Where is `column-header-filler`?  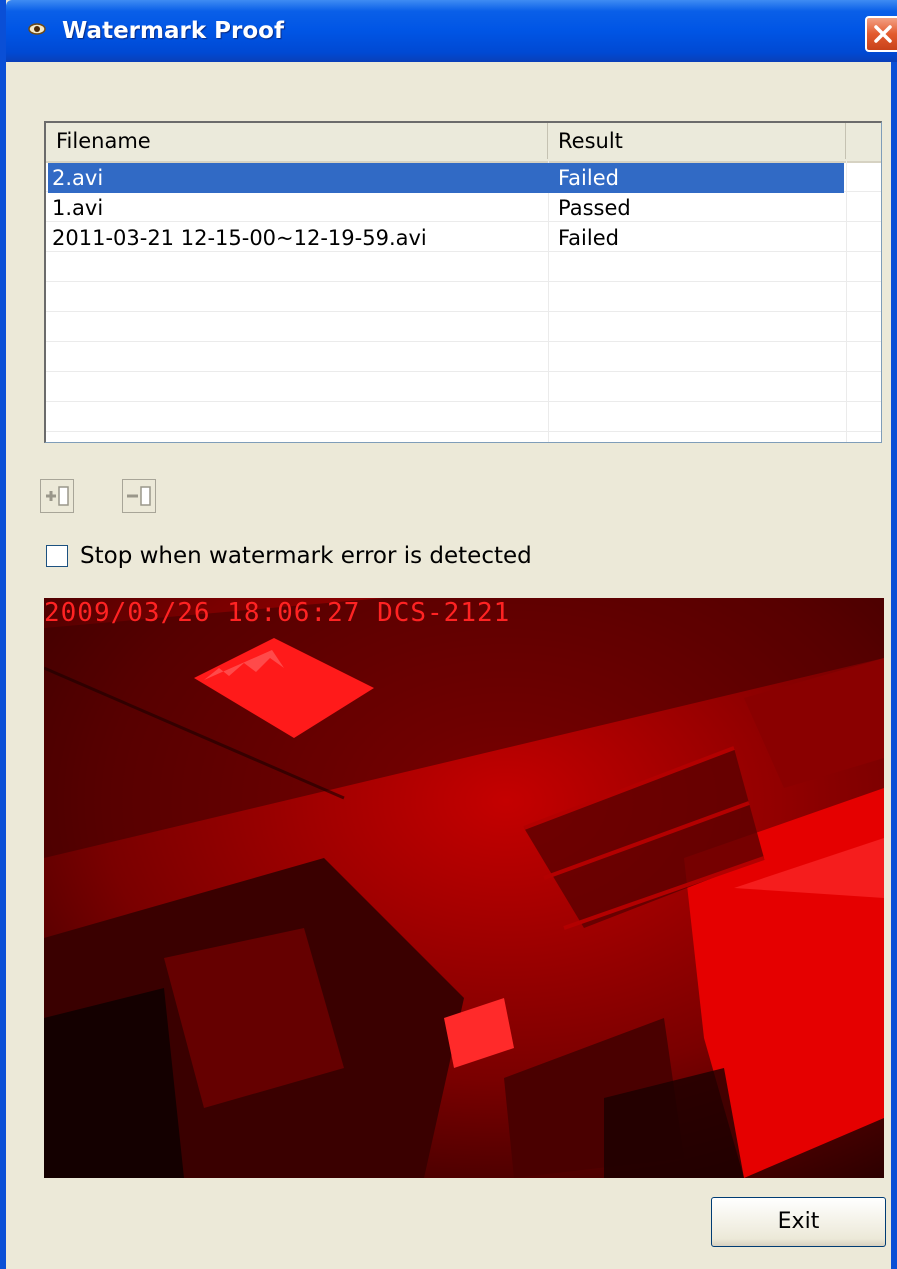
column-header-filler is located at coordinates (863, 141).